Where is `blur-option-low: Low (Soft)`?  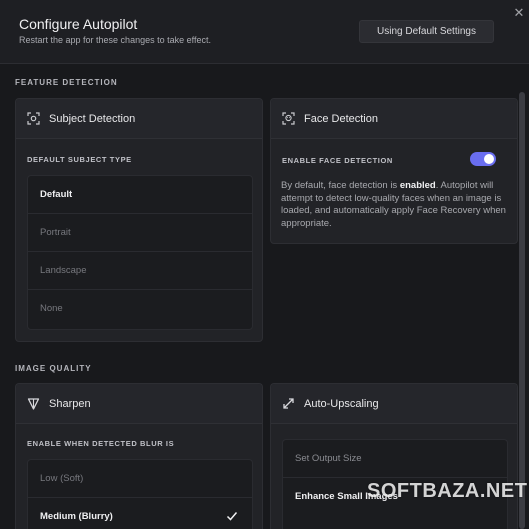
blur-option-low: Low (Soft) is located at coordinates (140, 479).